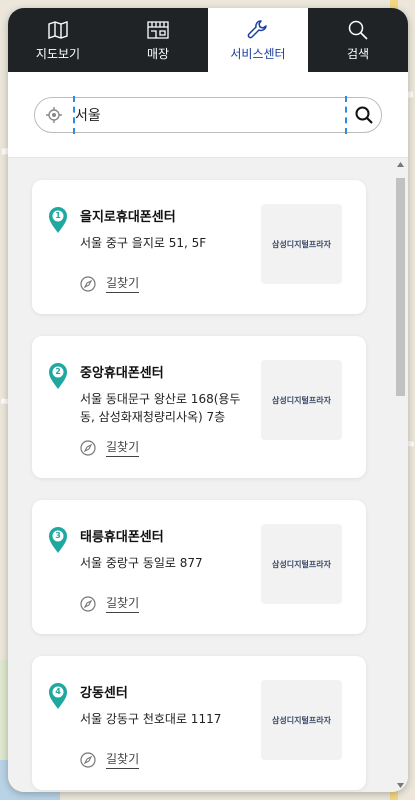  Describe the element at coordinates (258, 30) in the screenshot. I see `wrench-icon` at that location.